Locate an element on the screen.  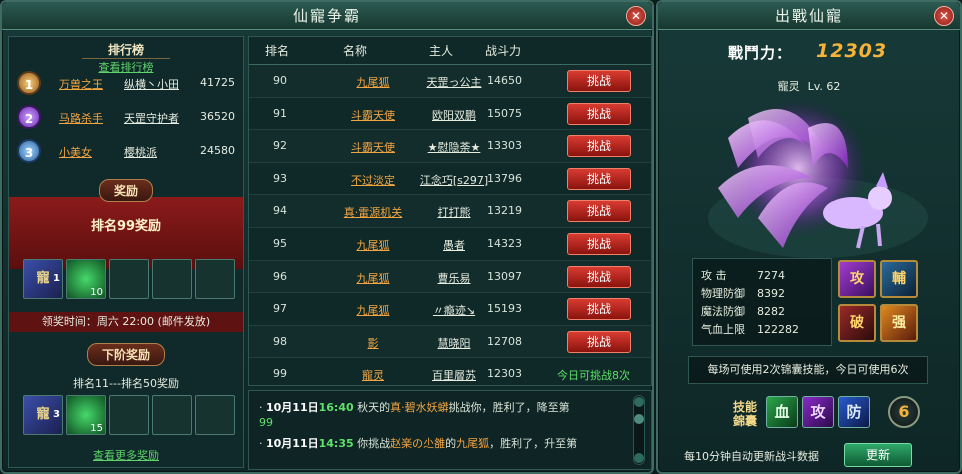
reward-slots: 寵1 10 is located at coordinates (129, 279).